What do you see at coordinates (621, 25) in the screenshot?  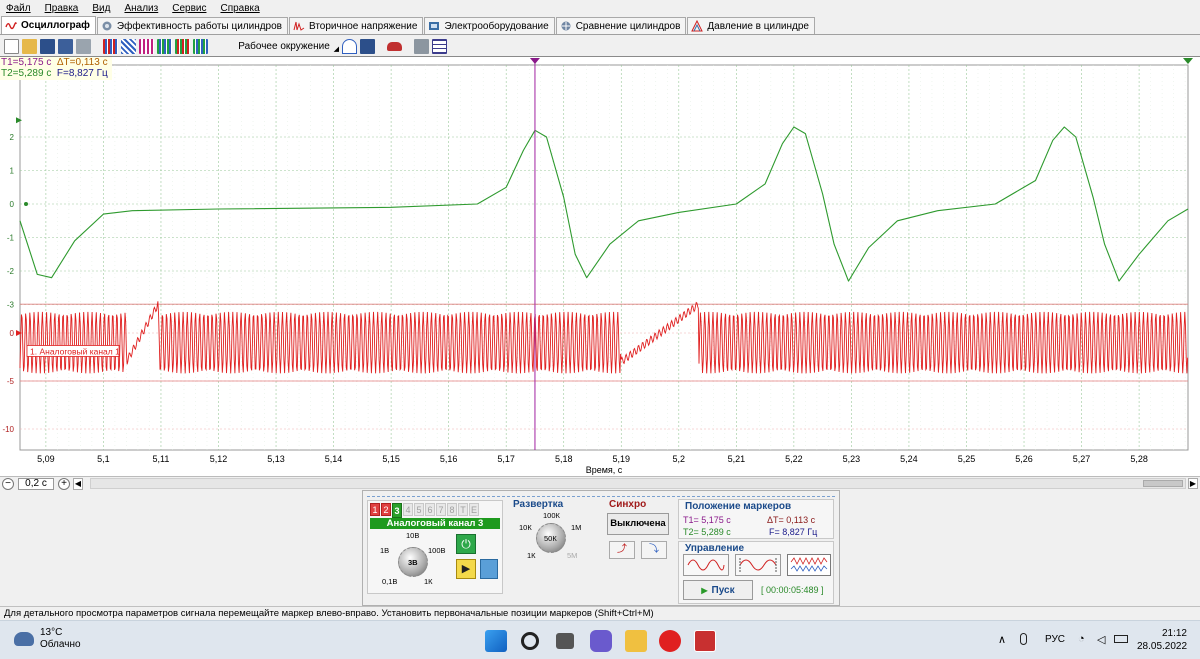 I see `tab-cylinder-compare: Сравнение цилиндров` at bounding box center [621, 25].